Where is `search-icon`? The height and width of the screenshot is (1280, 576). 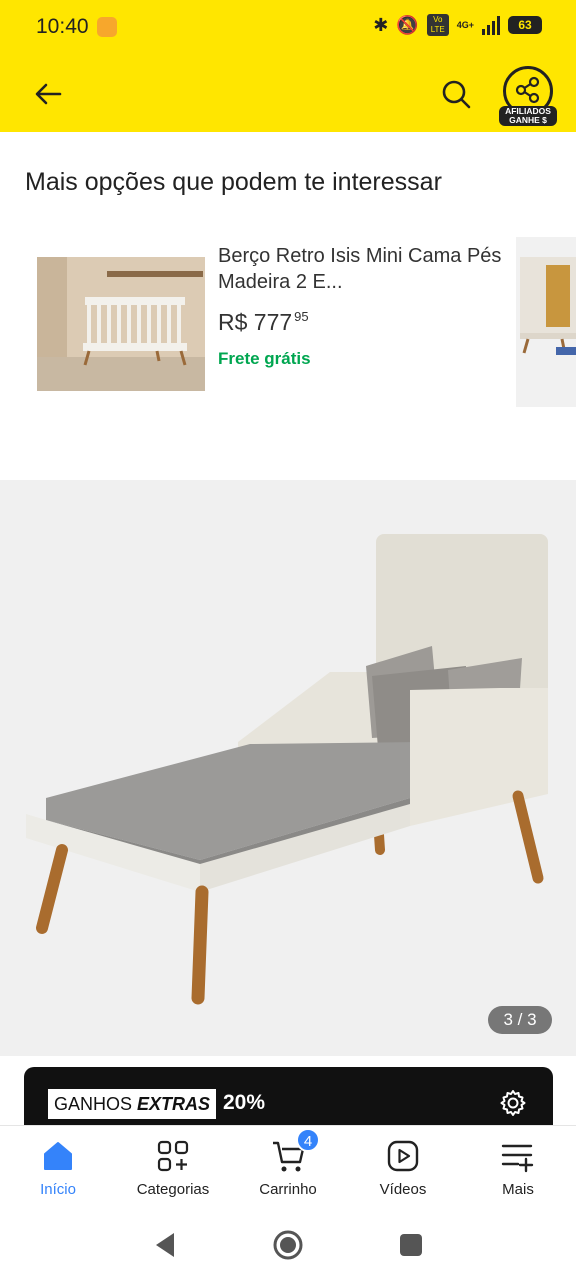 search-icon is located at coordinates (456, 94).